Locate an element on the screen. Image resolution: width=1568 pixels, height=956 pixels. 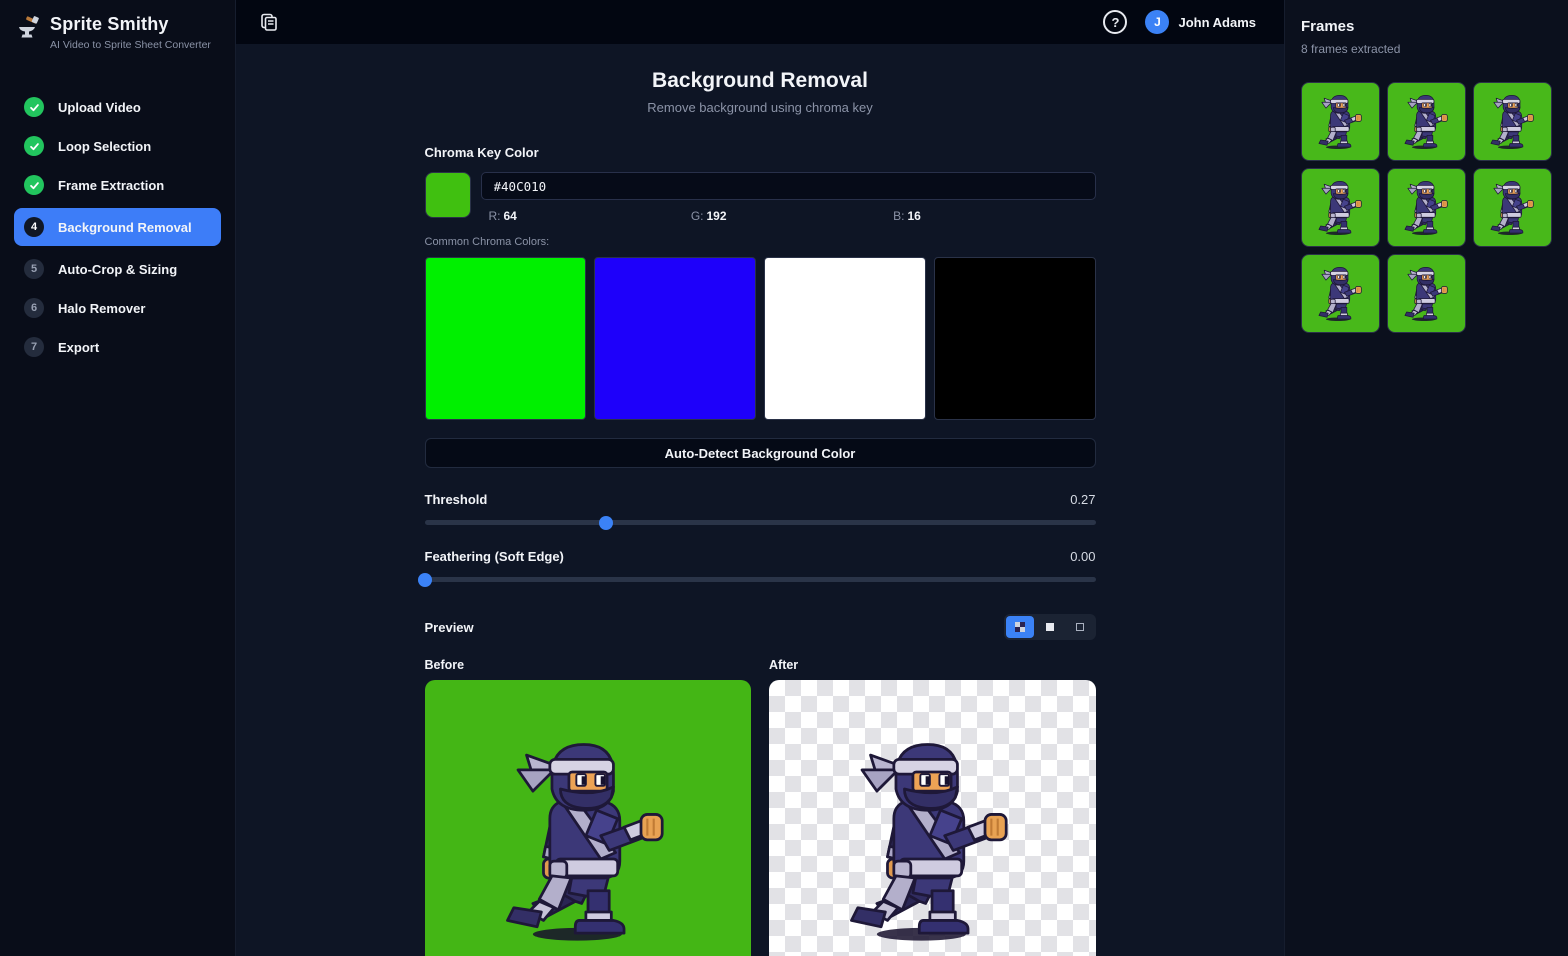
avatar: J is located at coordinates (1157, 22).